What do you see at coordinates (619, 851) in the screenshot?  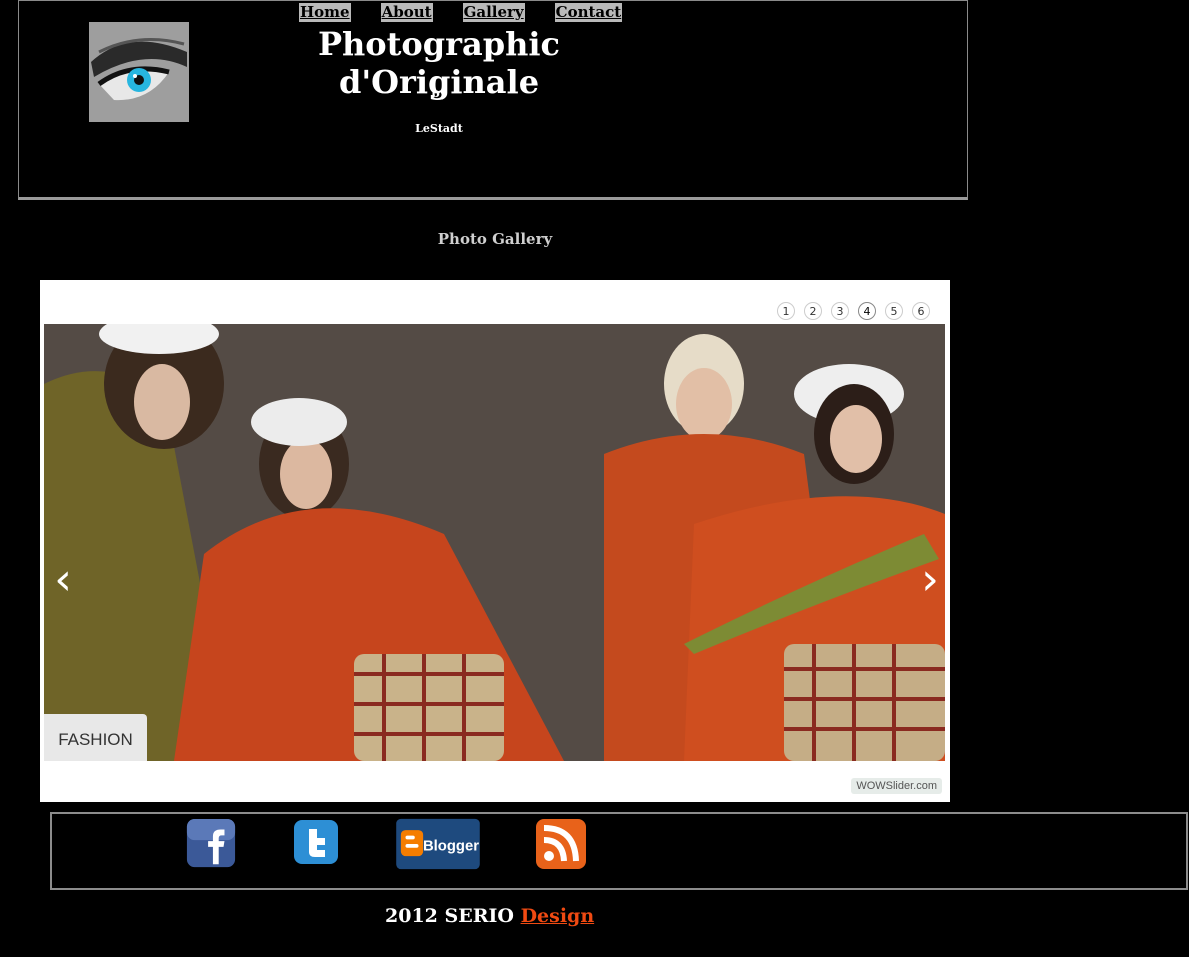 I see `social-links-bar: Blogger` at bounding box center [619, 851].